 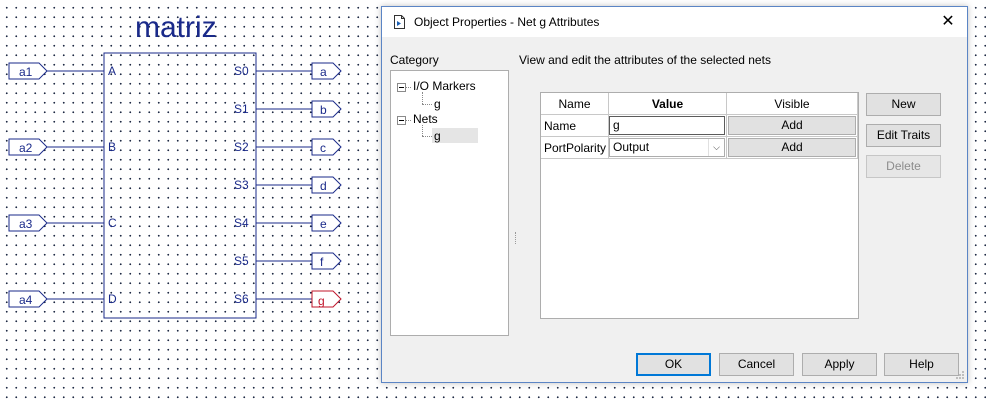 What do you see at coordinates (241, 147) in the screenshot?
I see `svg-text: S2` at bounding box center [241, 147].